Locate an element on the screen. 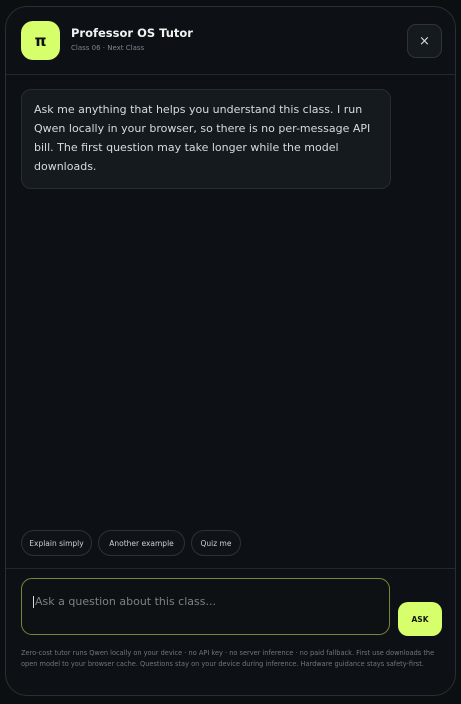  suggestion-another-example: Another example is located at coordinates (141, 543).